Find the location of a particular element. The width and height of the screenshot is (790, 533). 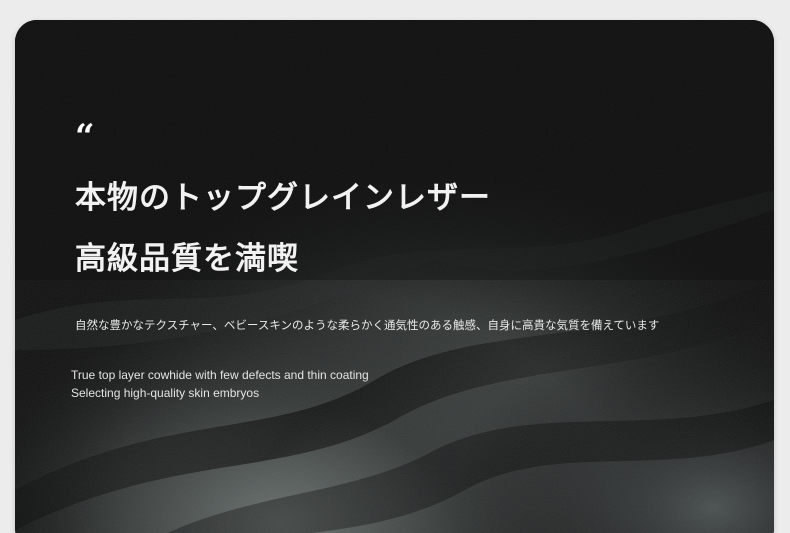

quote-mark-icon: “ is located at coordinates (85, 137).